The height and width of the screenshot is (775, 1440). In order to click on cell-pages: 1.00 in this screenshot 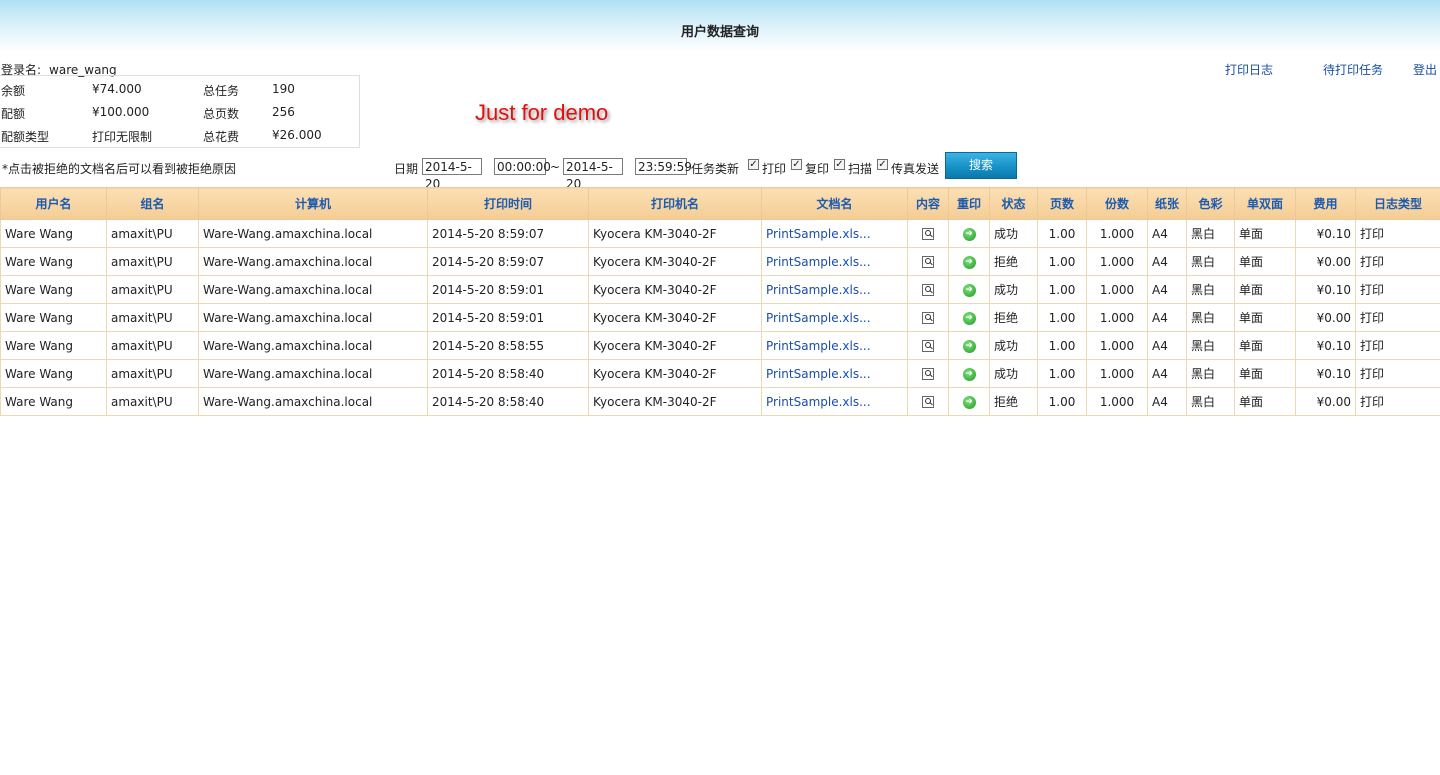, I will do `click(1062, 261)`.